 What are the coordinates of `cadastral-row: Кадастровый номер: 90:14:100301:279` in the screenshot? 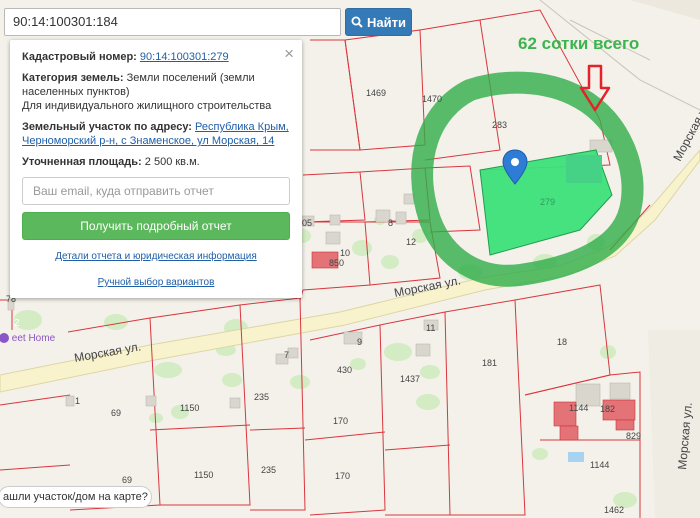 It's located at (156, 57).